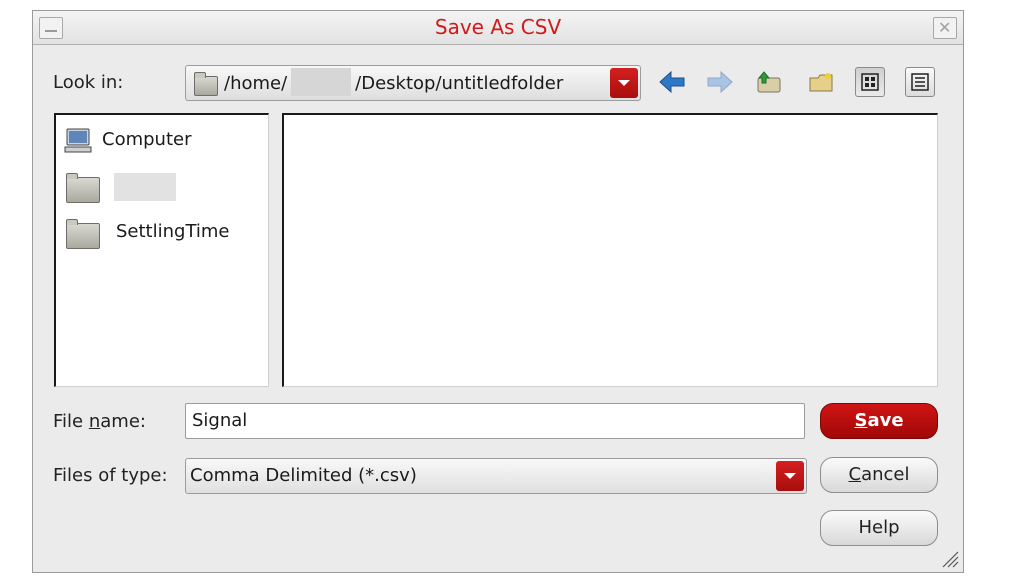 The image size is (1013, 580). What do you see at coordinates (879, 528) in the screenshot?
I see `help-button: Help` at bounding box center [879, 528].